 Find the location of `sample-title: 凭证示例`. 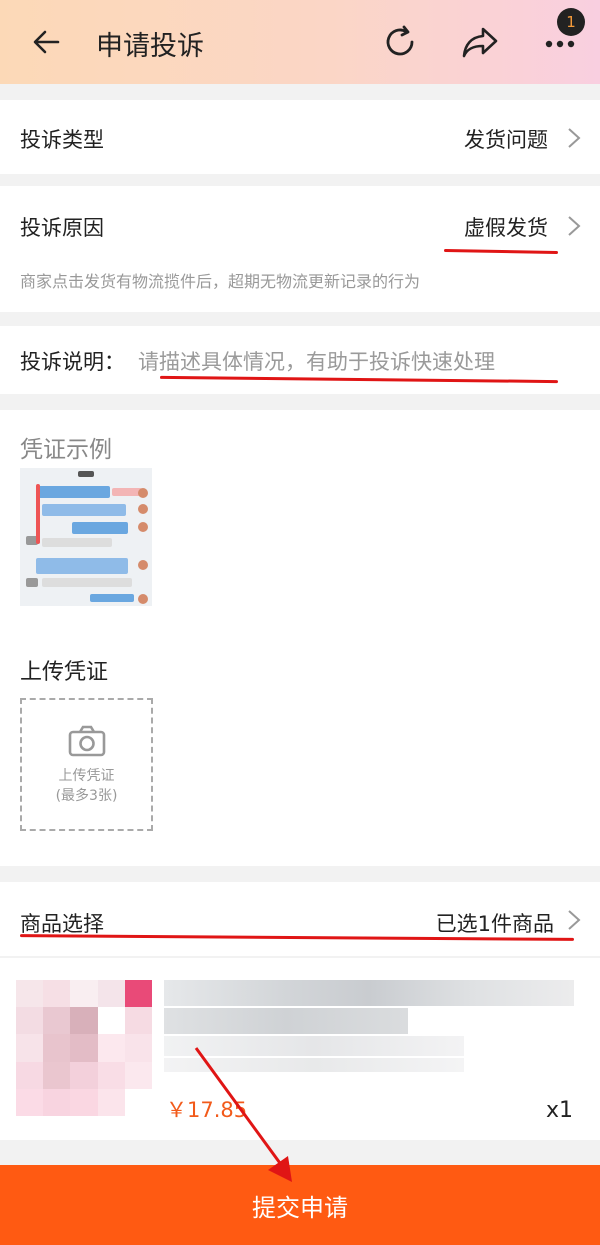

sample-title: 凭证示例 is located at coordinates (66, 450).